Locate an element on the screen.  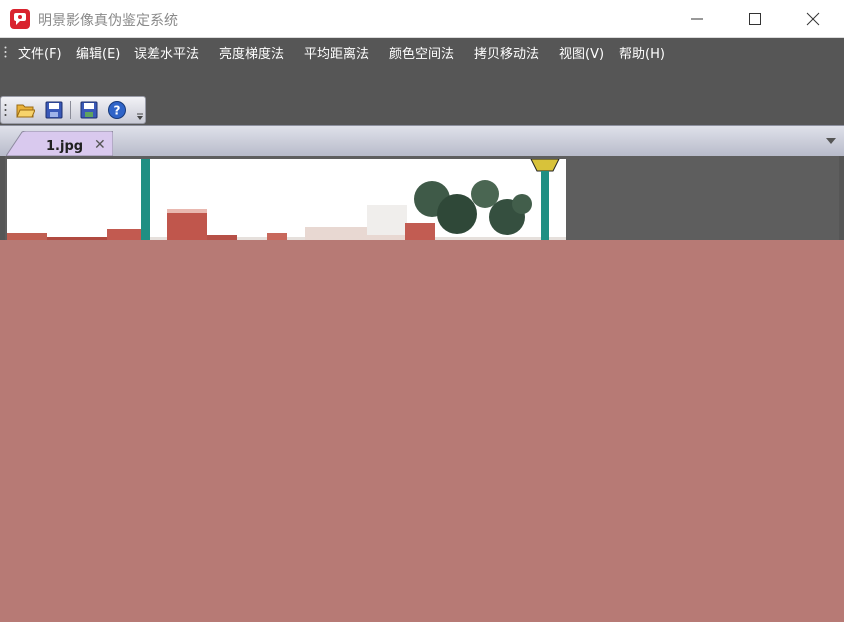
help-icon: ? is located at coordinates (117, 110).